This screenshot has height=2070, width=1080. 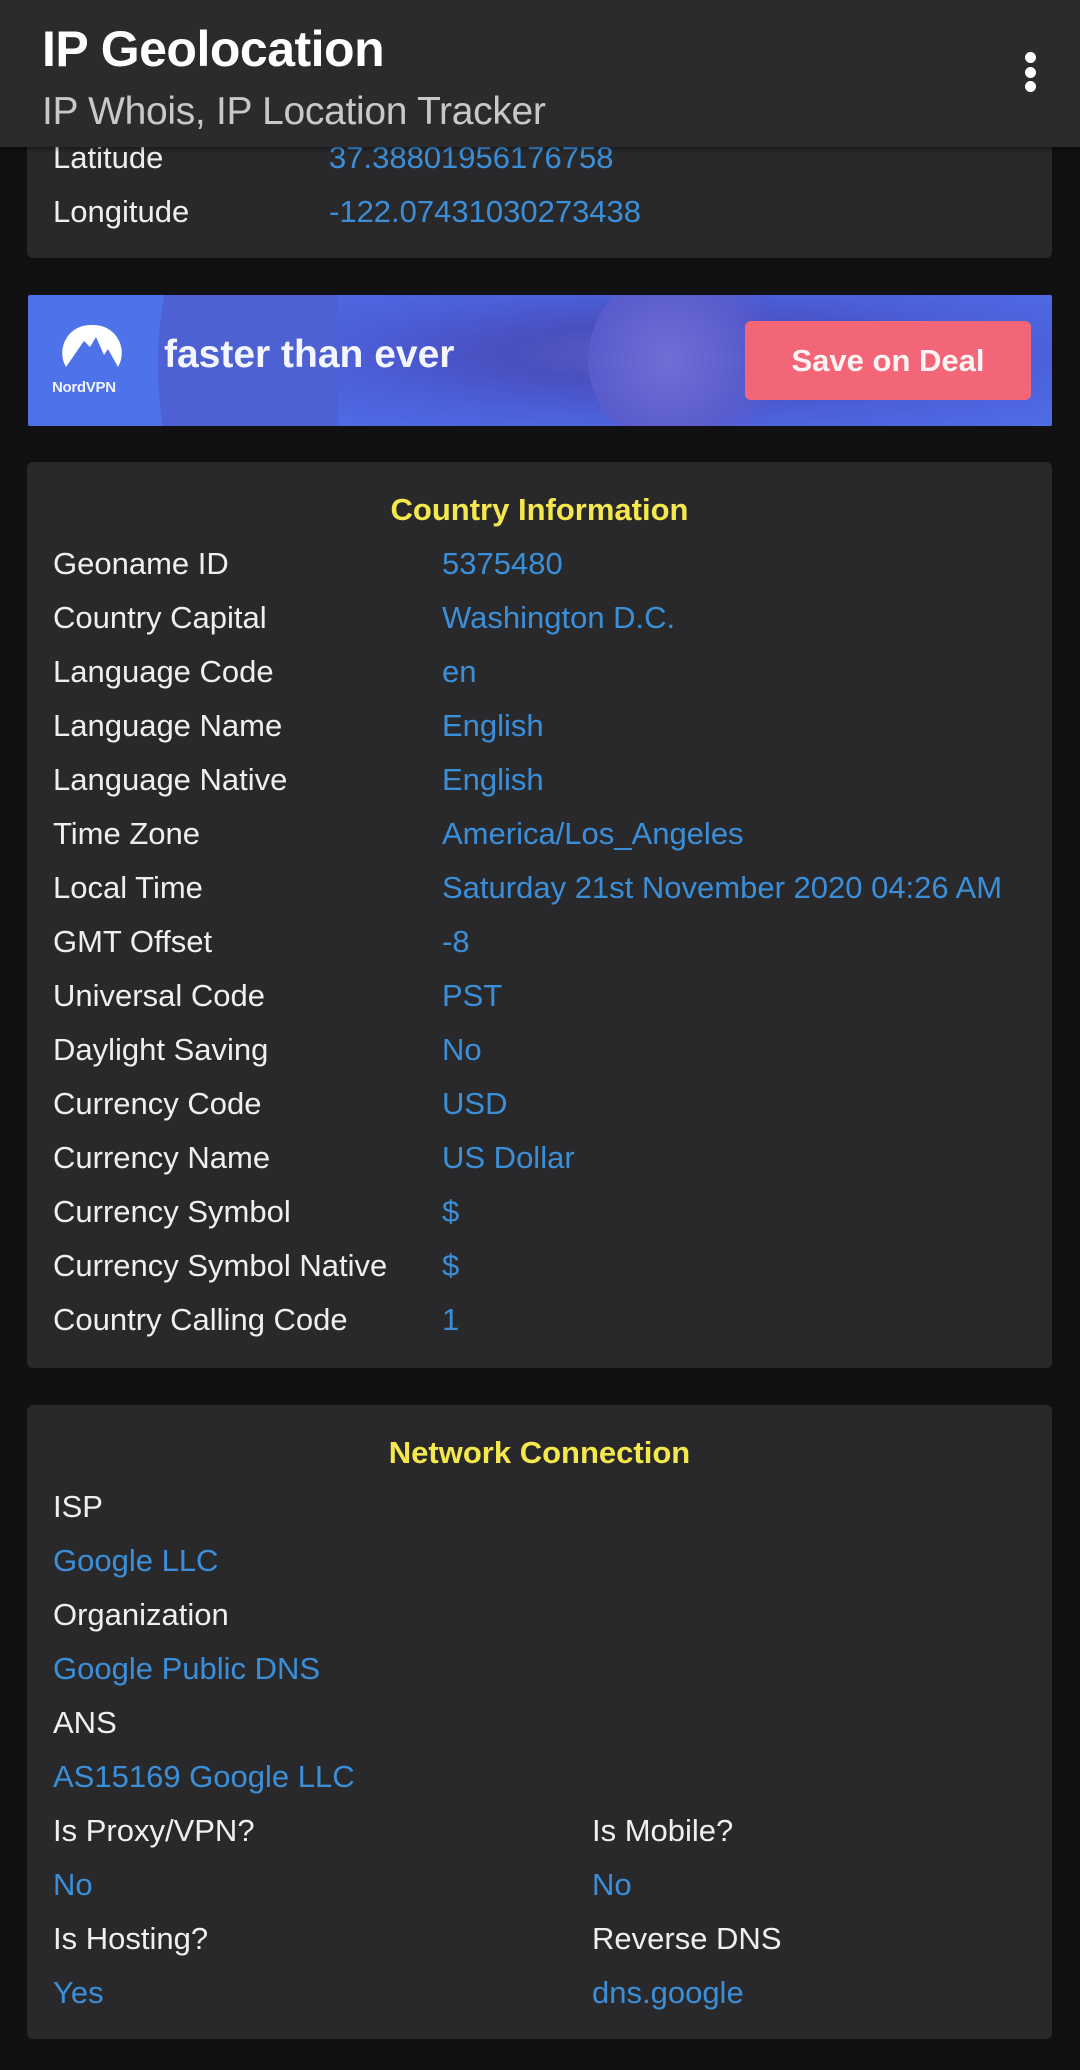 What do you see at coordinates (73, 1884) in the screenshot?
I see `proxy-value: No` at bounding box center [73, 1884].